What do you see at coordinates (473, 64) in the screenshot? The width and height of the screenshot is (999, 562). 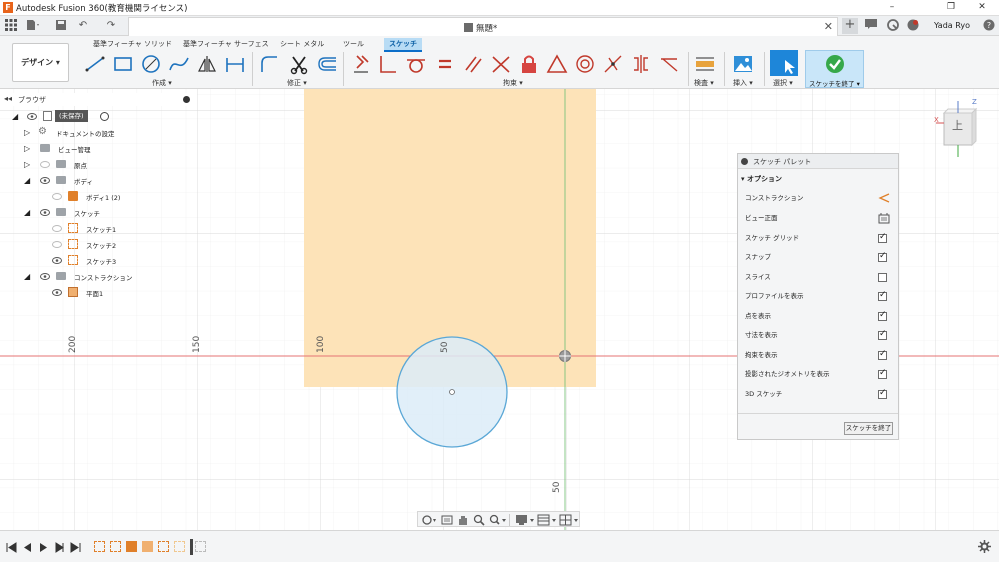 I see `parallel-constraint-icon` at bounding box center [473, 64].